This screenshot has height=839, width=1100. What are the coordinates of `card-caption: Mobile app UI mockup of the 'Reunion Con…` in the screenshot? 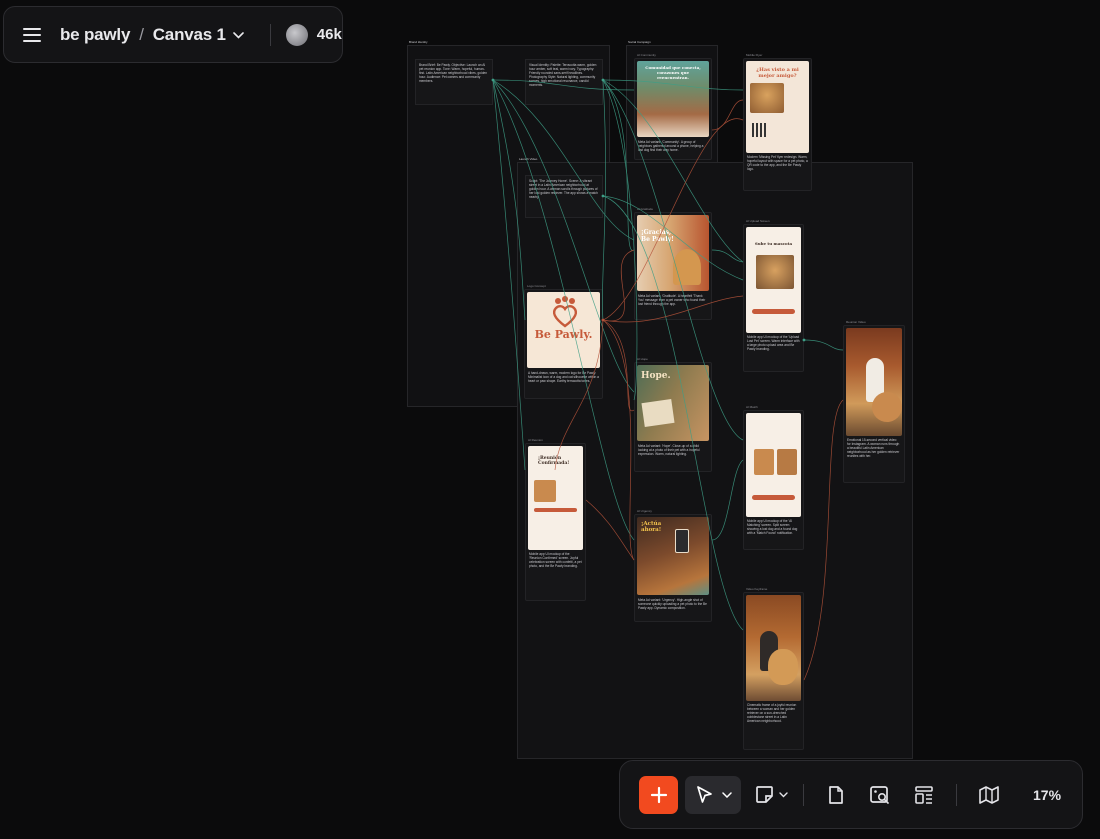 It's located at (555, 560).